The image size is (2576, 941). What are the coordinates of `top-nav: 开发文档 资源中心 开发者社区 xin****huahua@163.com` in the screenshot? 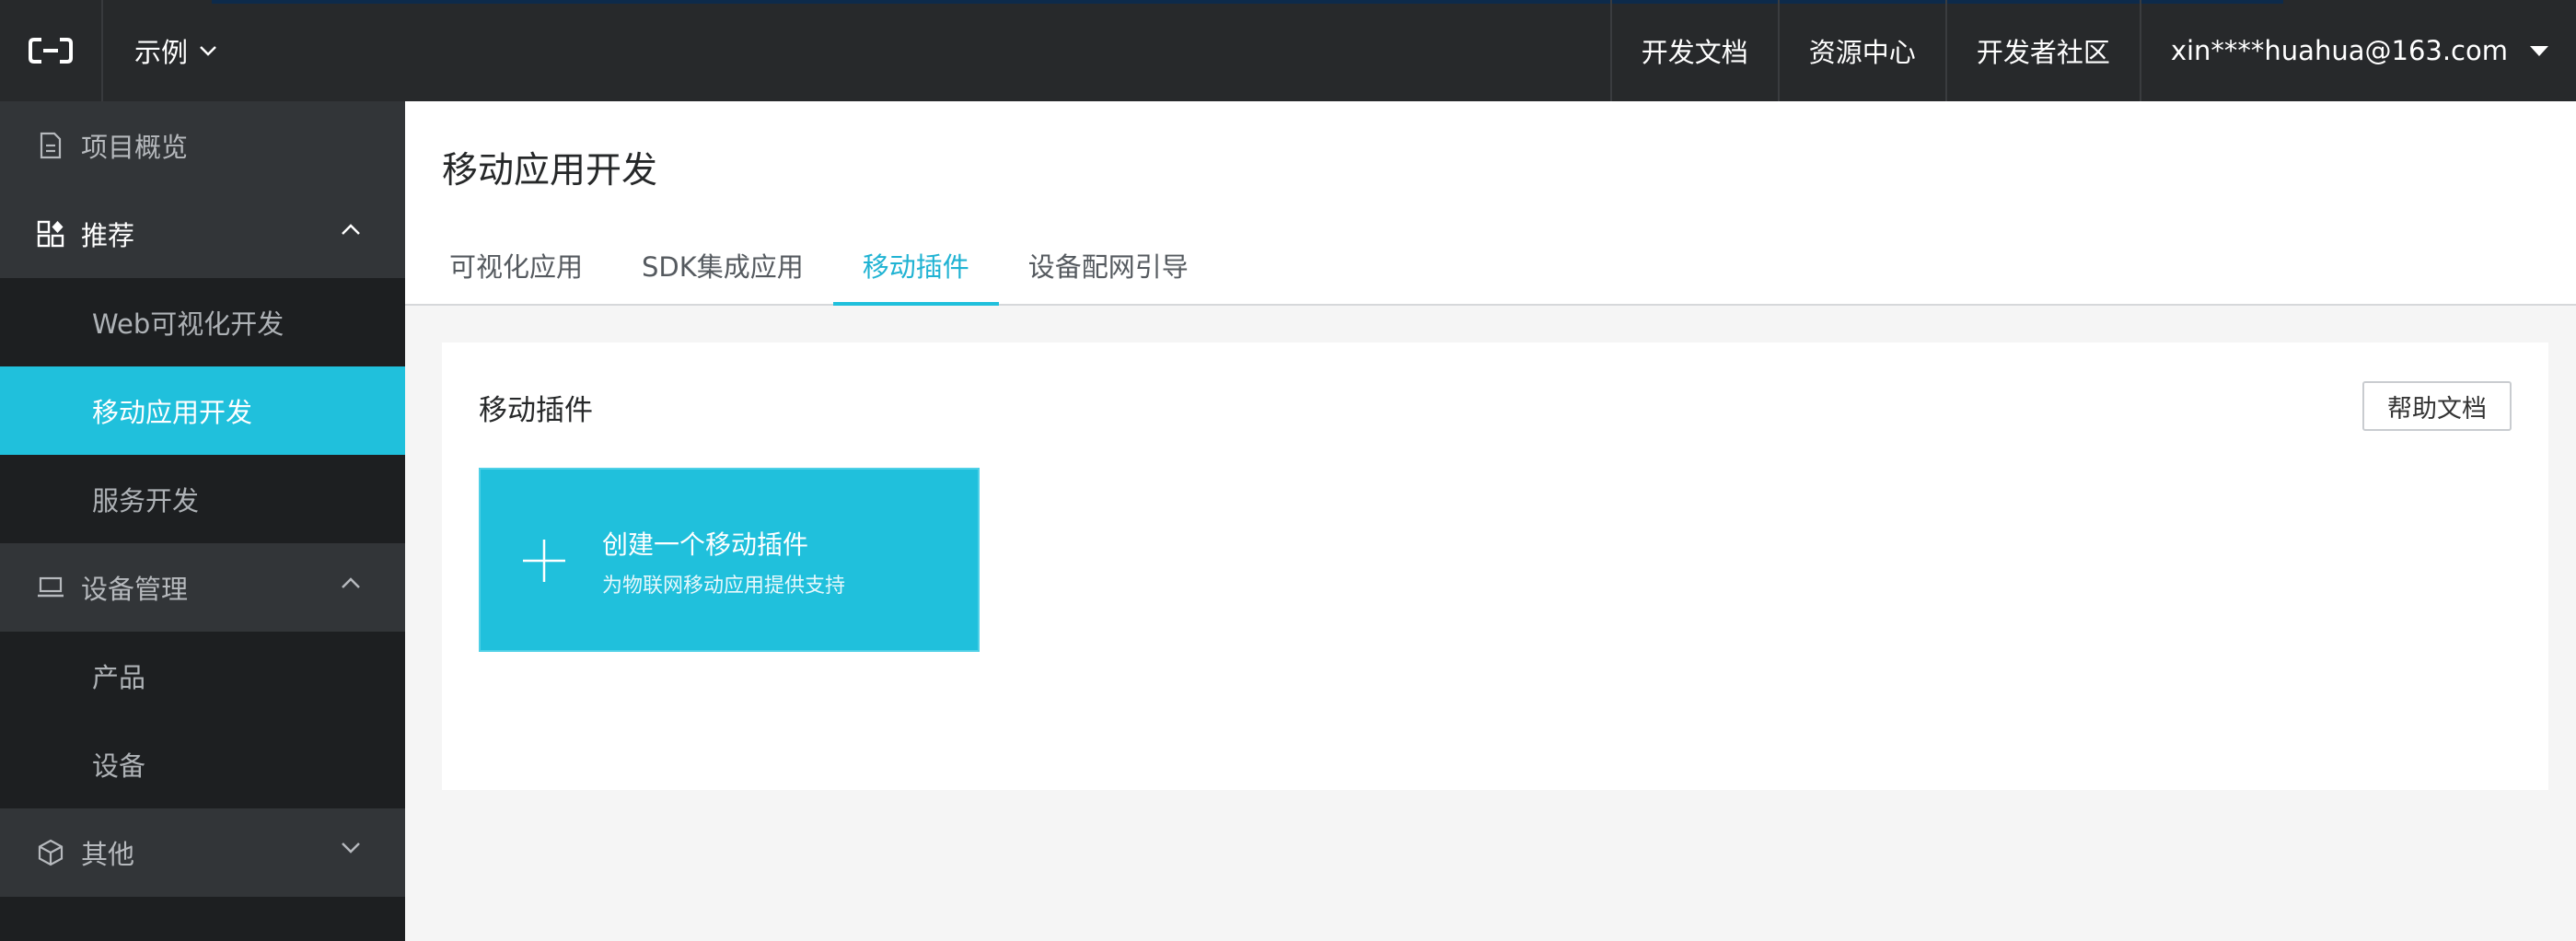 It's located at (2092, 50).